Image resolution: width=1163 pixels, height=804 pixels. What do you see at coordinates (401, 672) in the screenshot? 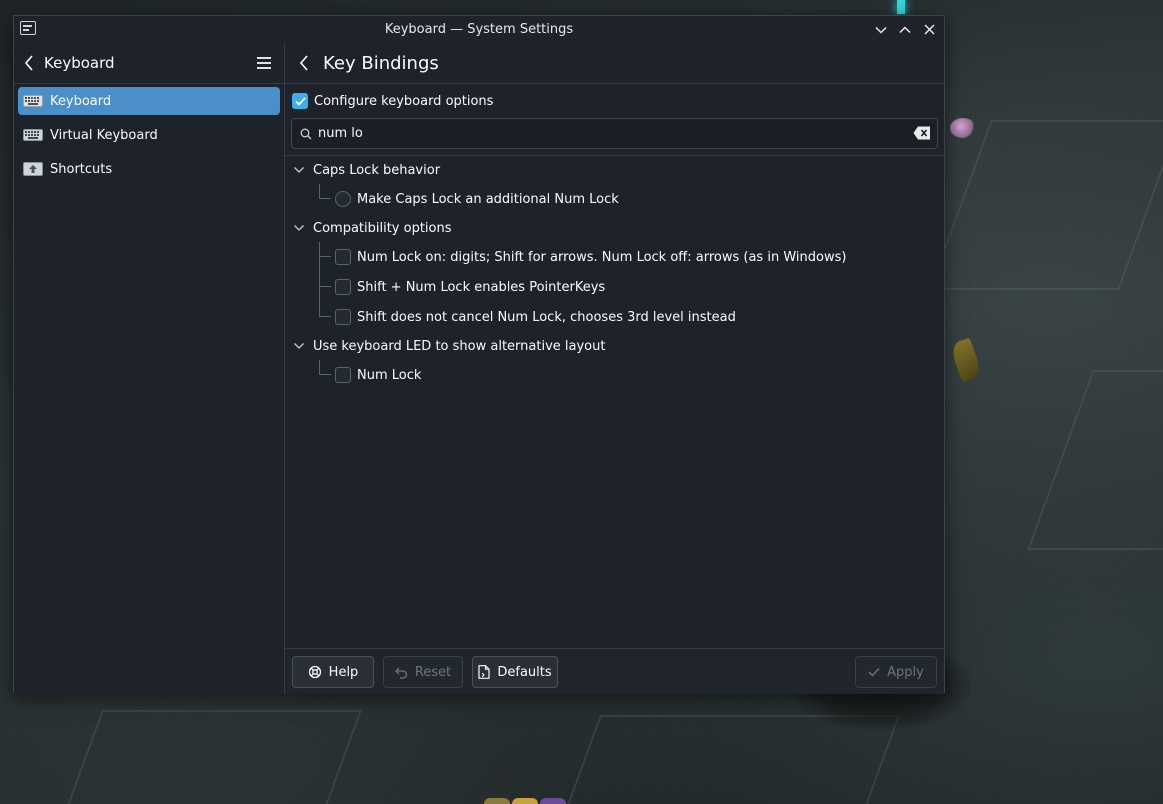
I see `undo-icon` at bounding box center [401, 672].